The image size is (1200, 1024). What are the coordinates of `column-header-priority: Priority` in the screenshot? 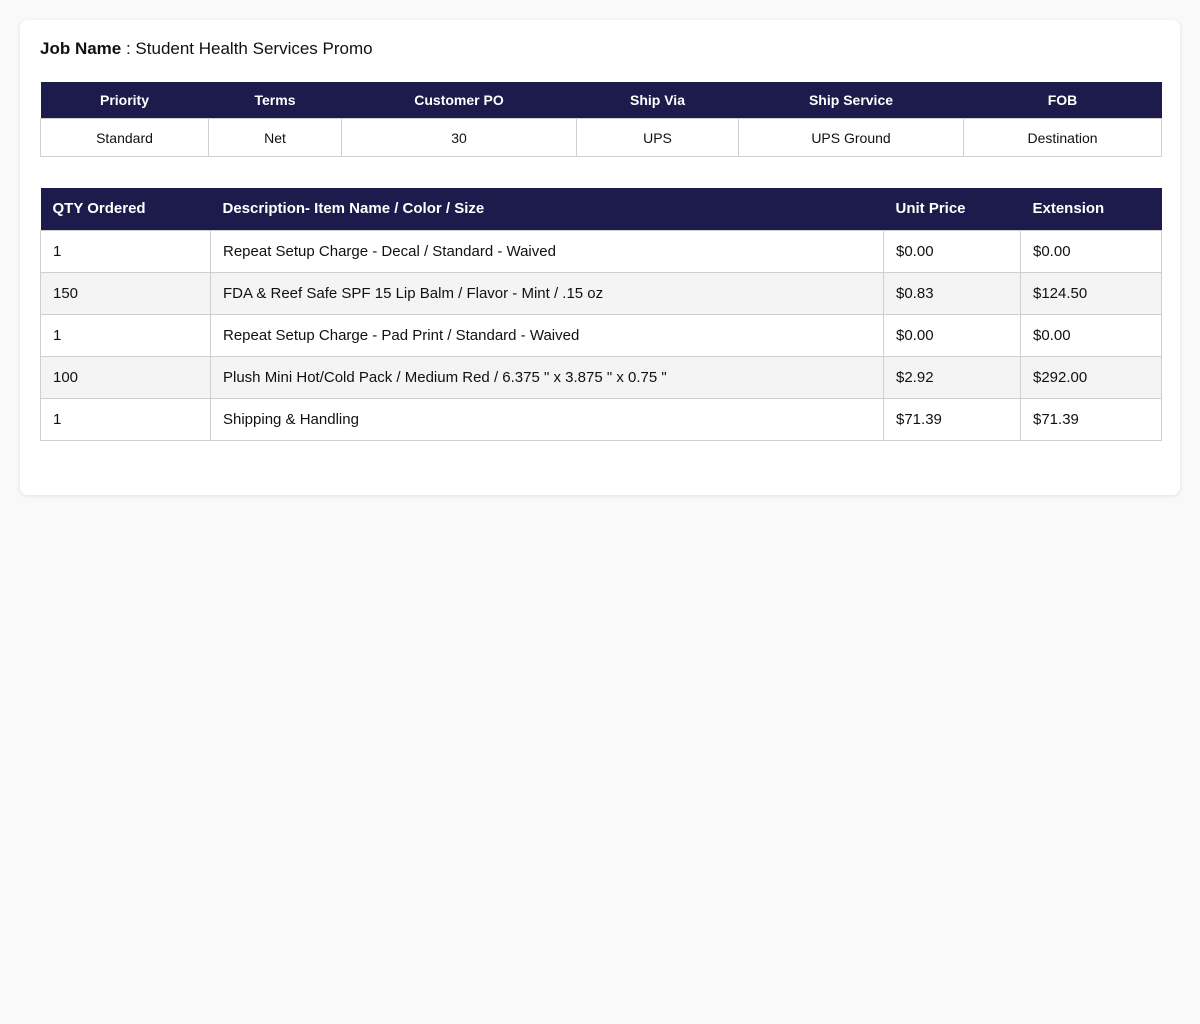 It's located at (124, 100).